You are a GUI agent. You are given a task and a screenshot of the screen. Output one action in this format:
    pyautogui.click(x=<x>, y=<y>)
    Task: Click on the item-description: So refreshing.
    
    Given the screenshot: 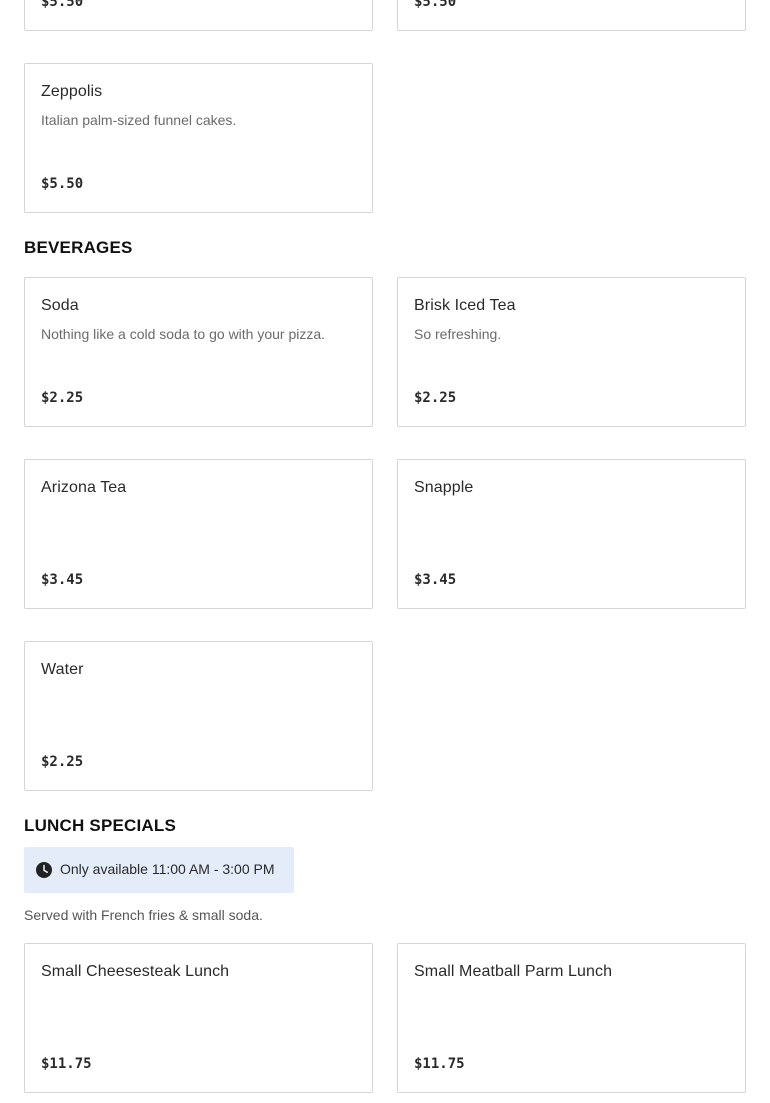 What is the action you would take?
    pyautogui.click(x=458, y=334)
    